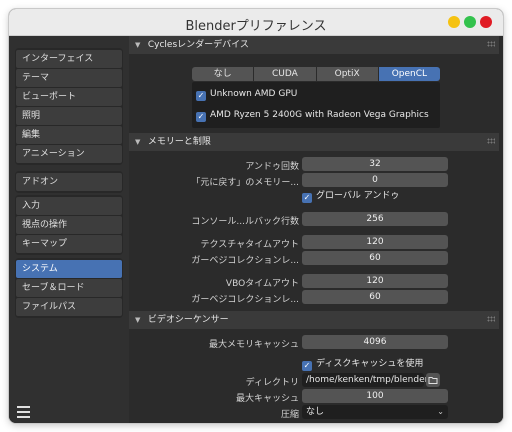 Image resolution: width=512 pixels, height=432 pixels. I want to click on menu-icon, so click(23, 412).